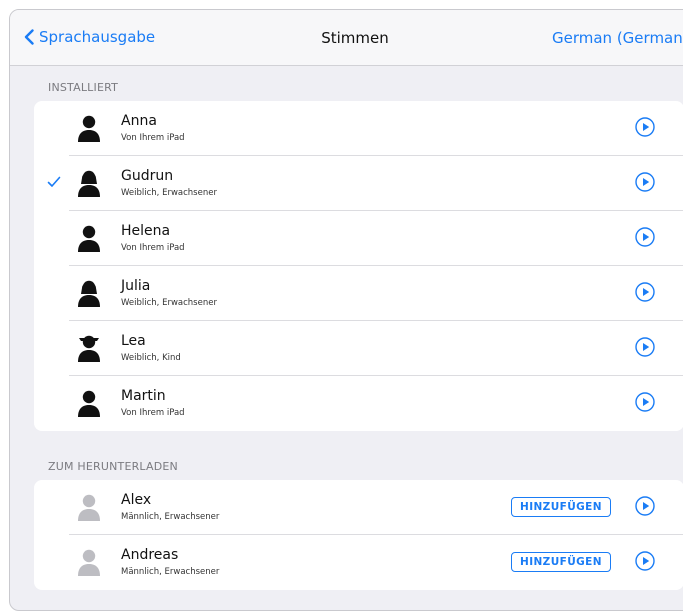 This screenshot has height=611, width=683. I want to click on voice-name: Anna, so click(139, 121).